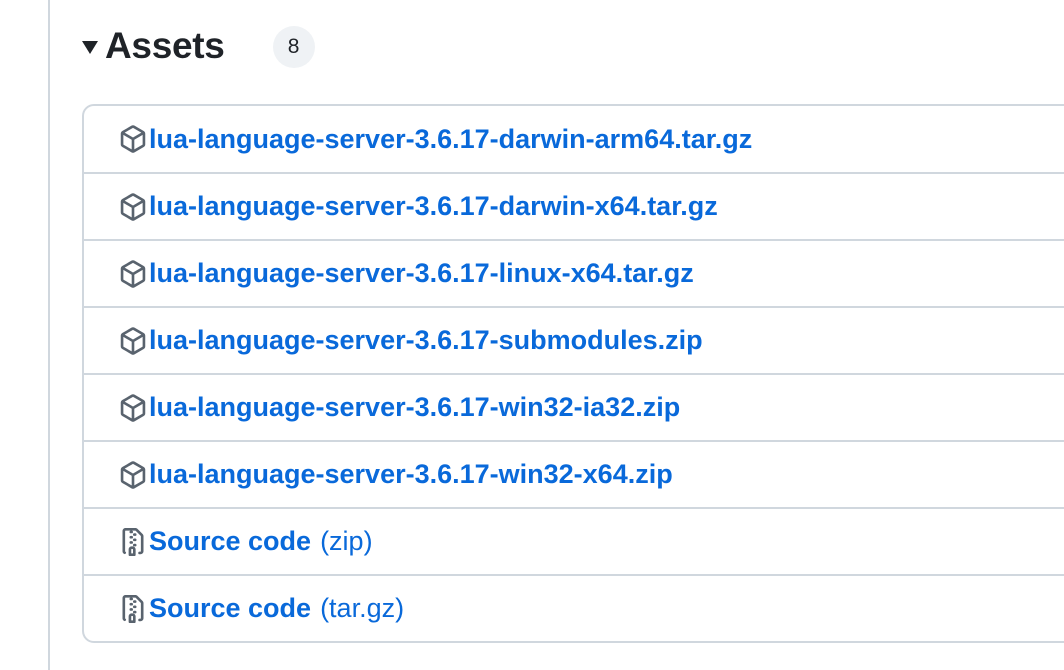  Describe the element at coordinates (346, 541) in the screenshot. I see `asset-format-suffix: (zip)` at that location.